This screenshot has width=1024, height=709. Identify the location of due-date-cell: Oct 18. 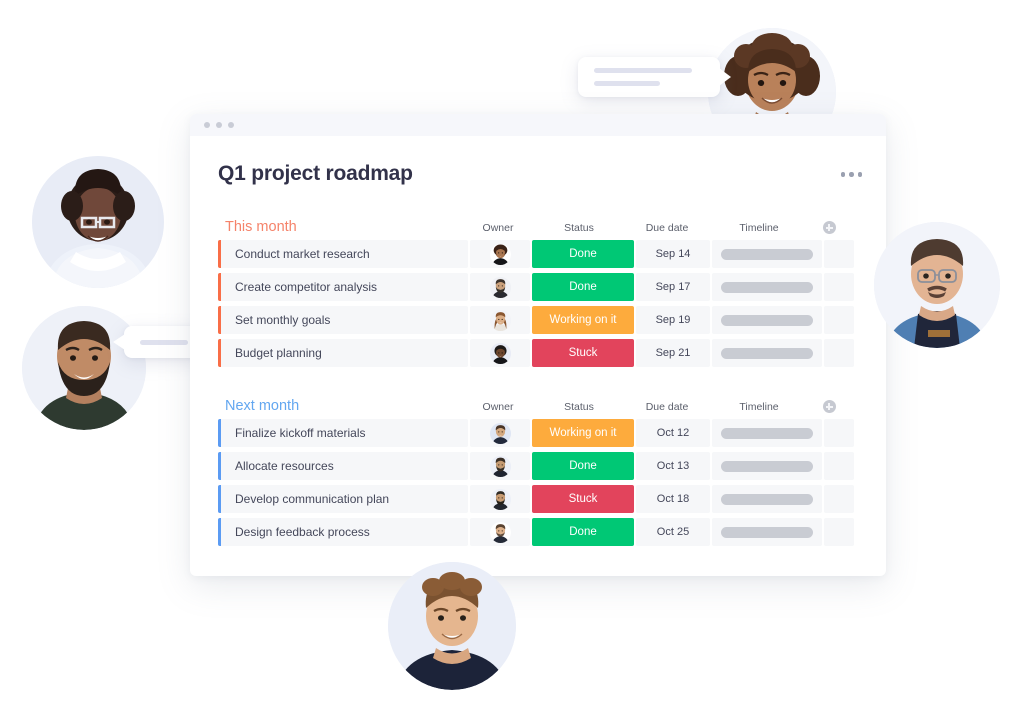
(673, 499).